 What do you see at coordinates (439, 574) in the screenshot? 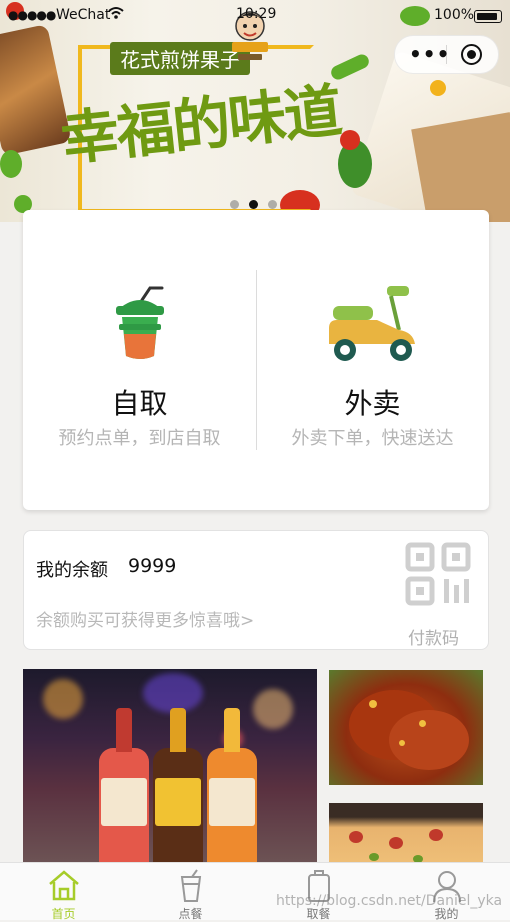
I see `qr-code-icon` at bounding box center [439, 574].